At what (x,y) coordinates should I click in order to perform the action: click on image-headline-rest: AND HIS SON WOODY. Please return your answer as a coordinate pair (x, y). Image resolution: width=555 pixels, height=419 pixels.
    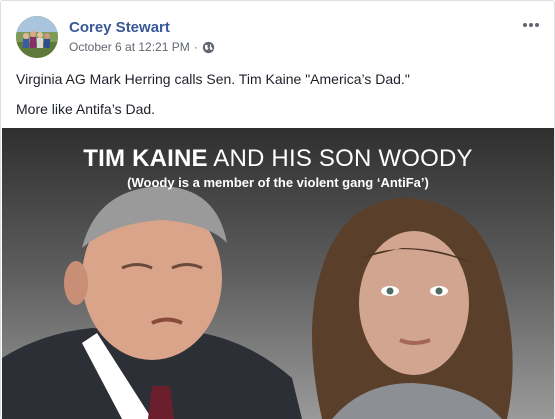
    Looking at the image, I should click on (340, 158).